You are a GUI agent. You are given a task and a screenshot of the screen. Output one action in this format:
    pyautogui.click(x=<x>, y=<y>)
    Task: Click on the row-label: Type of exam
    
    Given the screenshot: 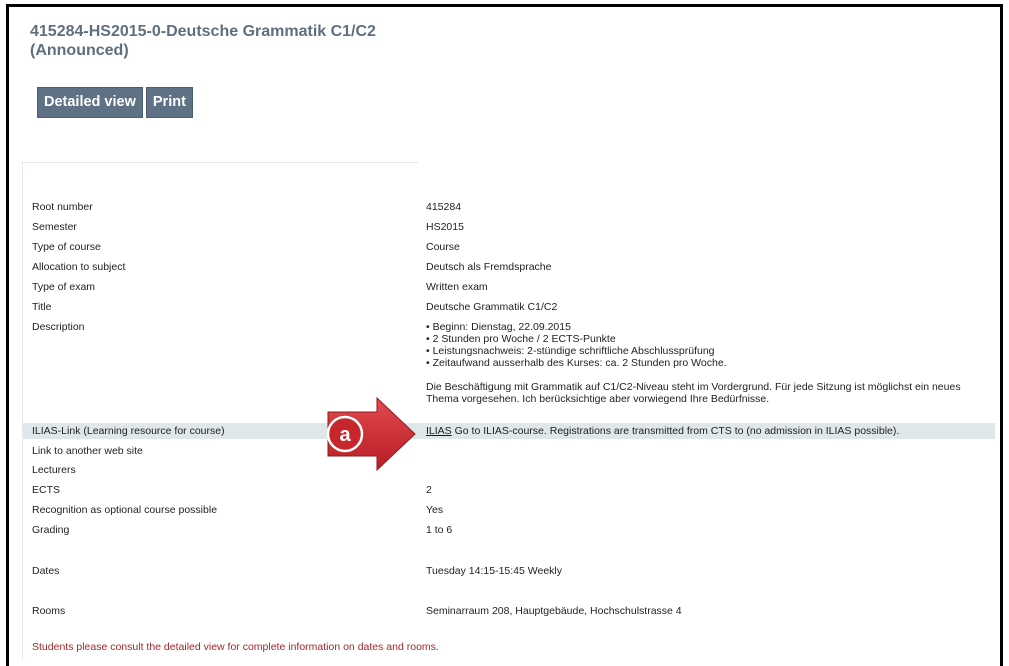 What is the action you would take?
    pyautogui.click(x=64, y=287)
    